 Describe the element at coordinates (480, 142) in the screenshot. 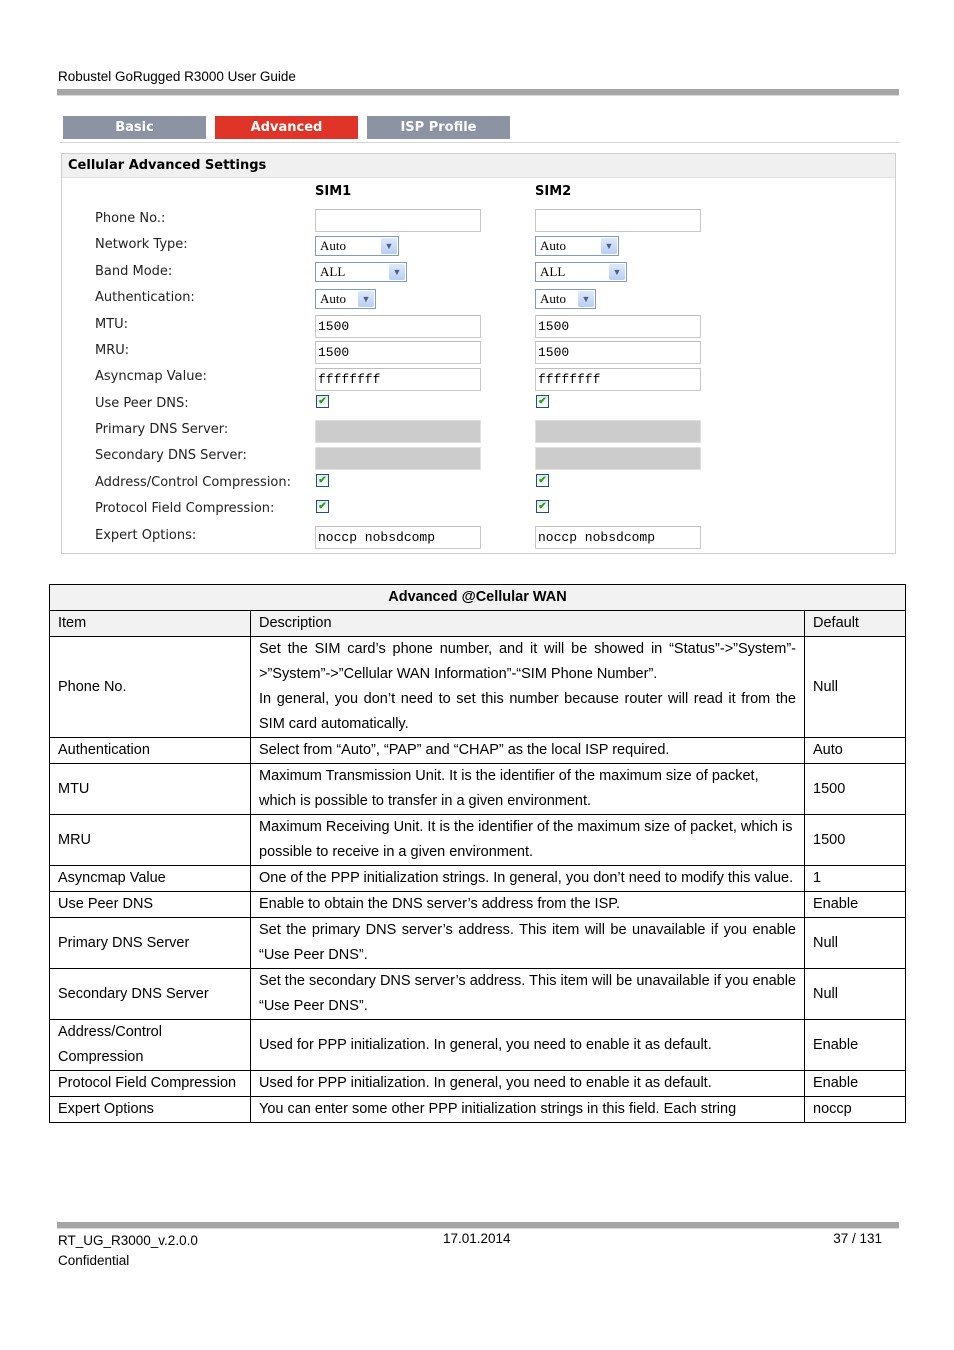

I see `tab-divider` at that location.